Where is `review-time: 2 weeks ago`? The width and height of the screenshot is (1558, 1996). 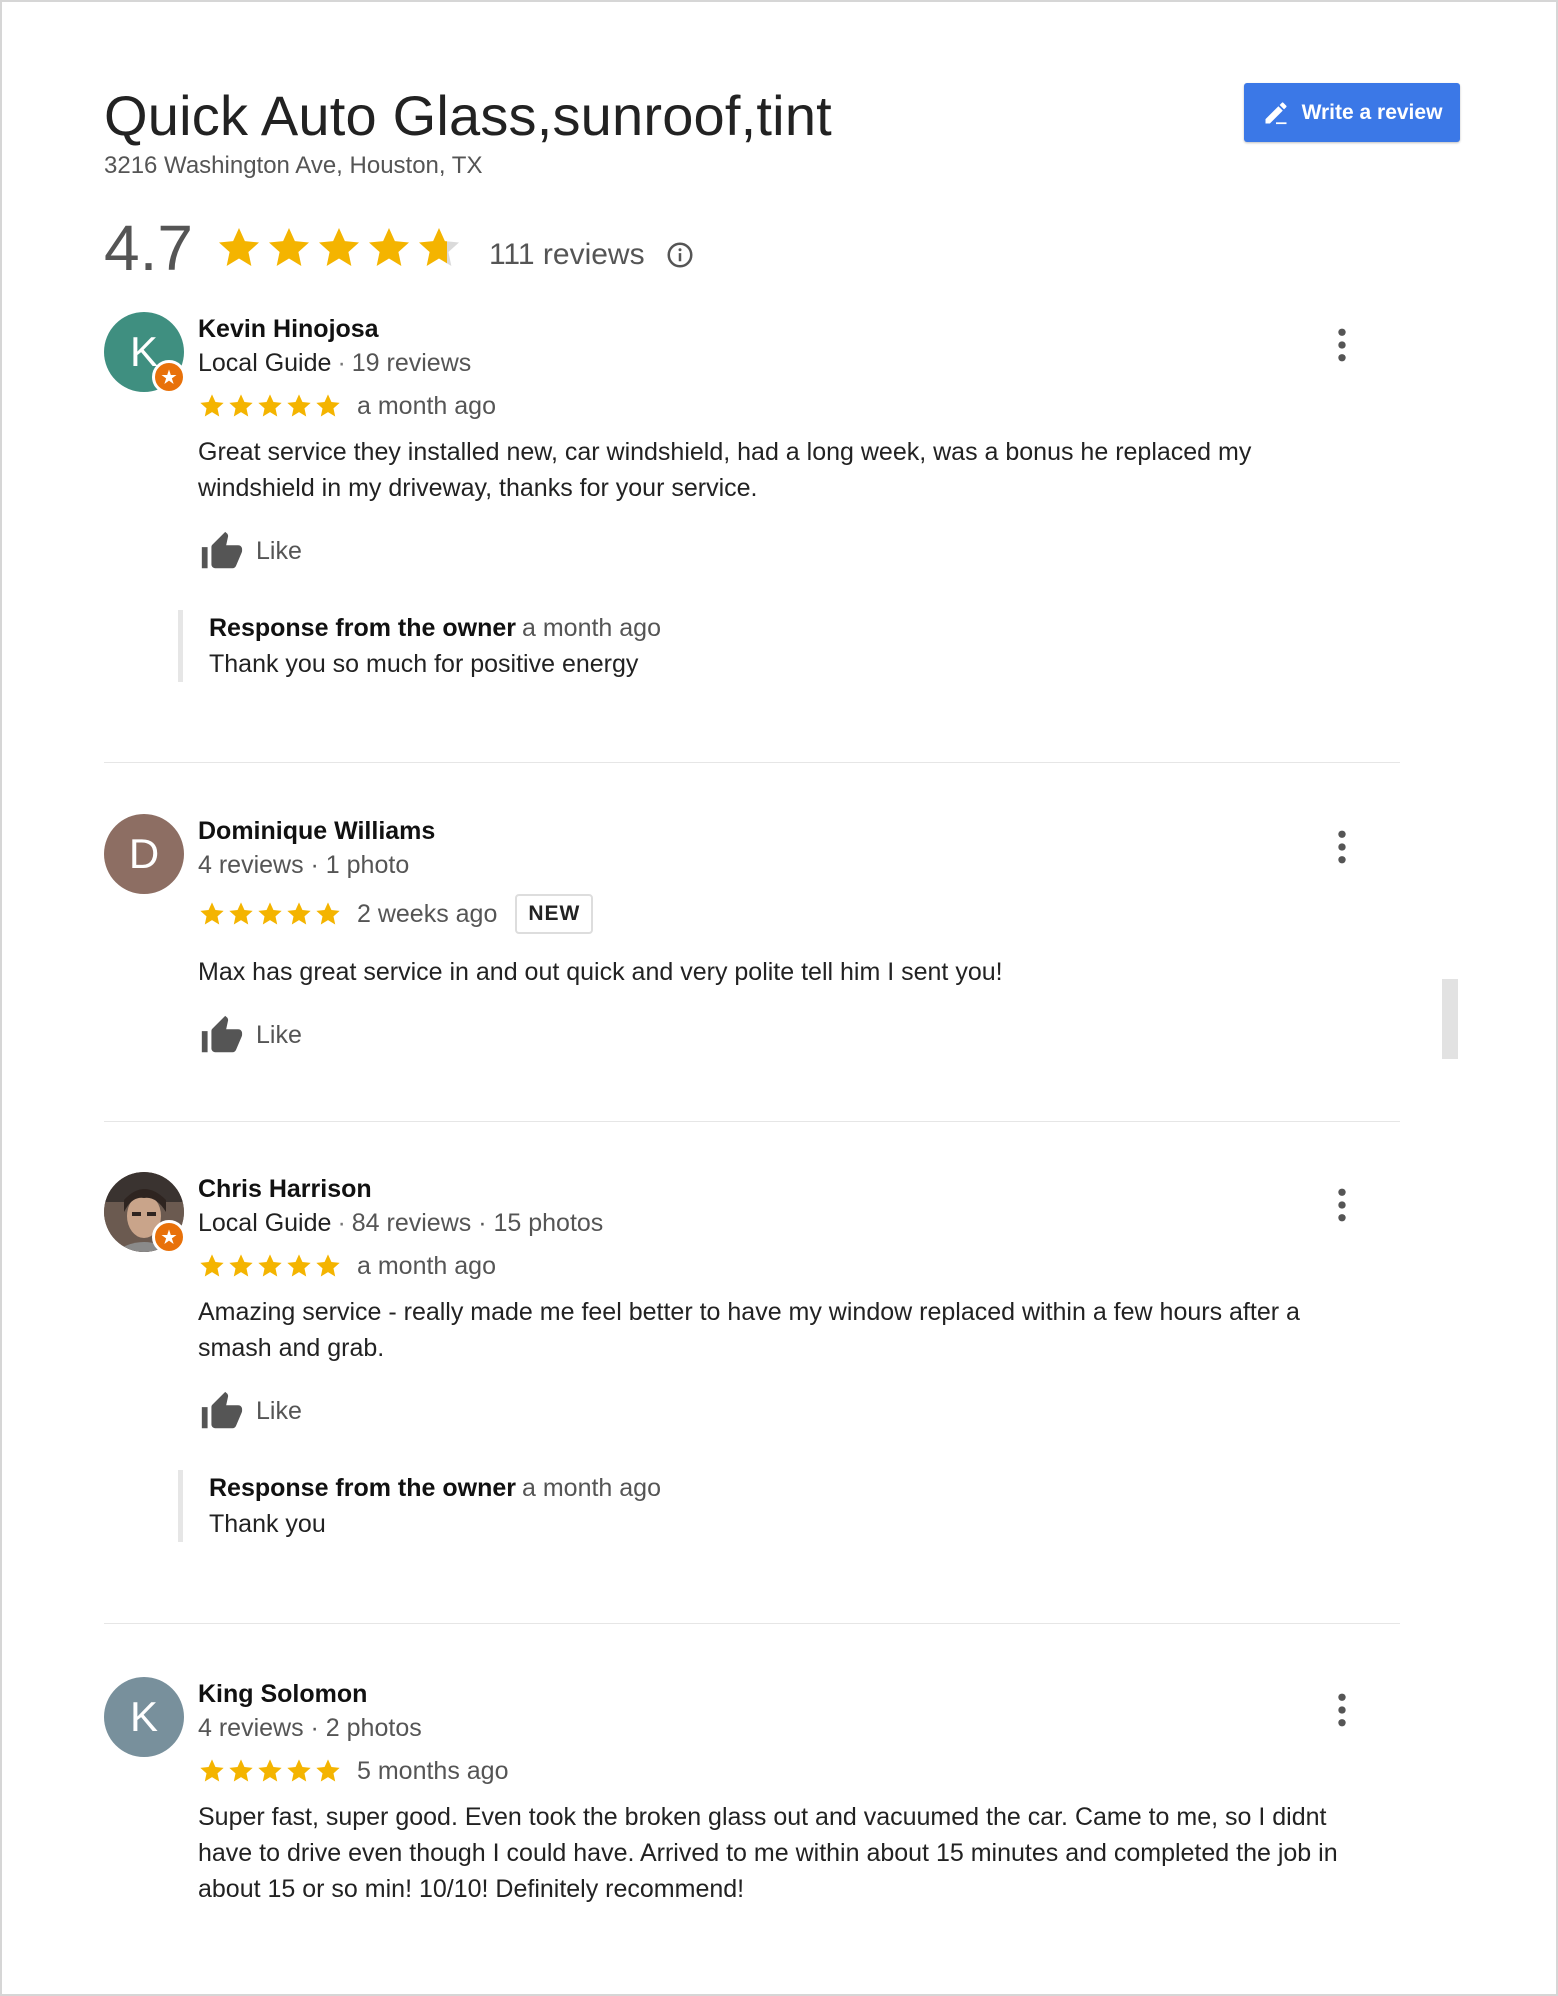 review-time: 2 weeks ago is located at coordinates (427, 913).